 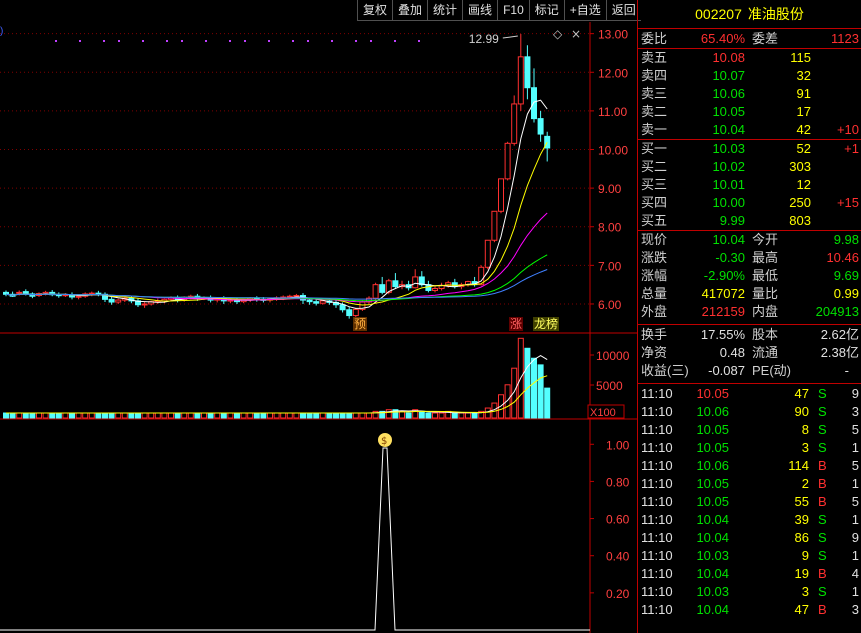 What do you see at coordinates (749, 538) in the screenshot?
I see `tick-row: 11:10 10.04 86 S 9` at bounding box center [749, 538].